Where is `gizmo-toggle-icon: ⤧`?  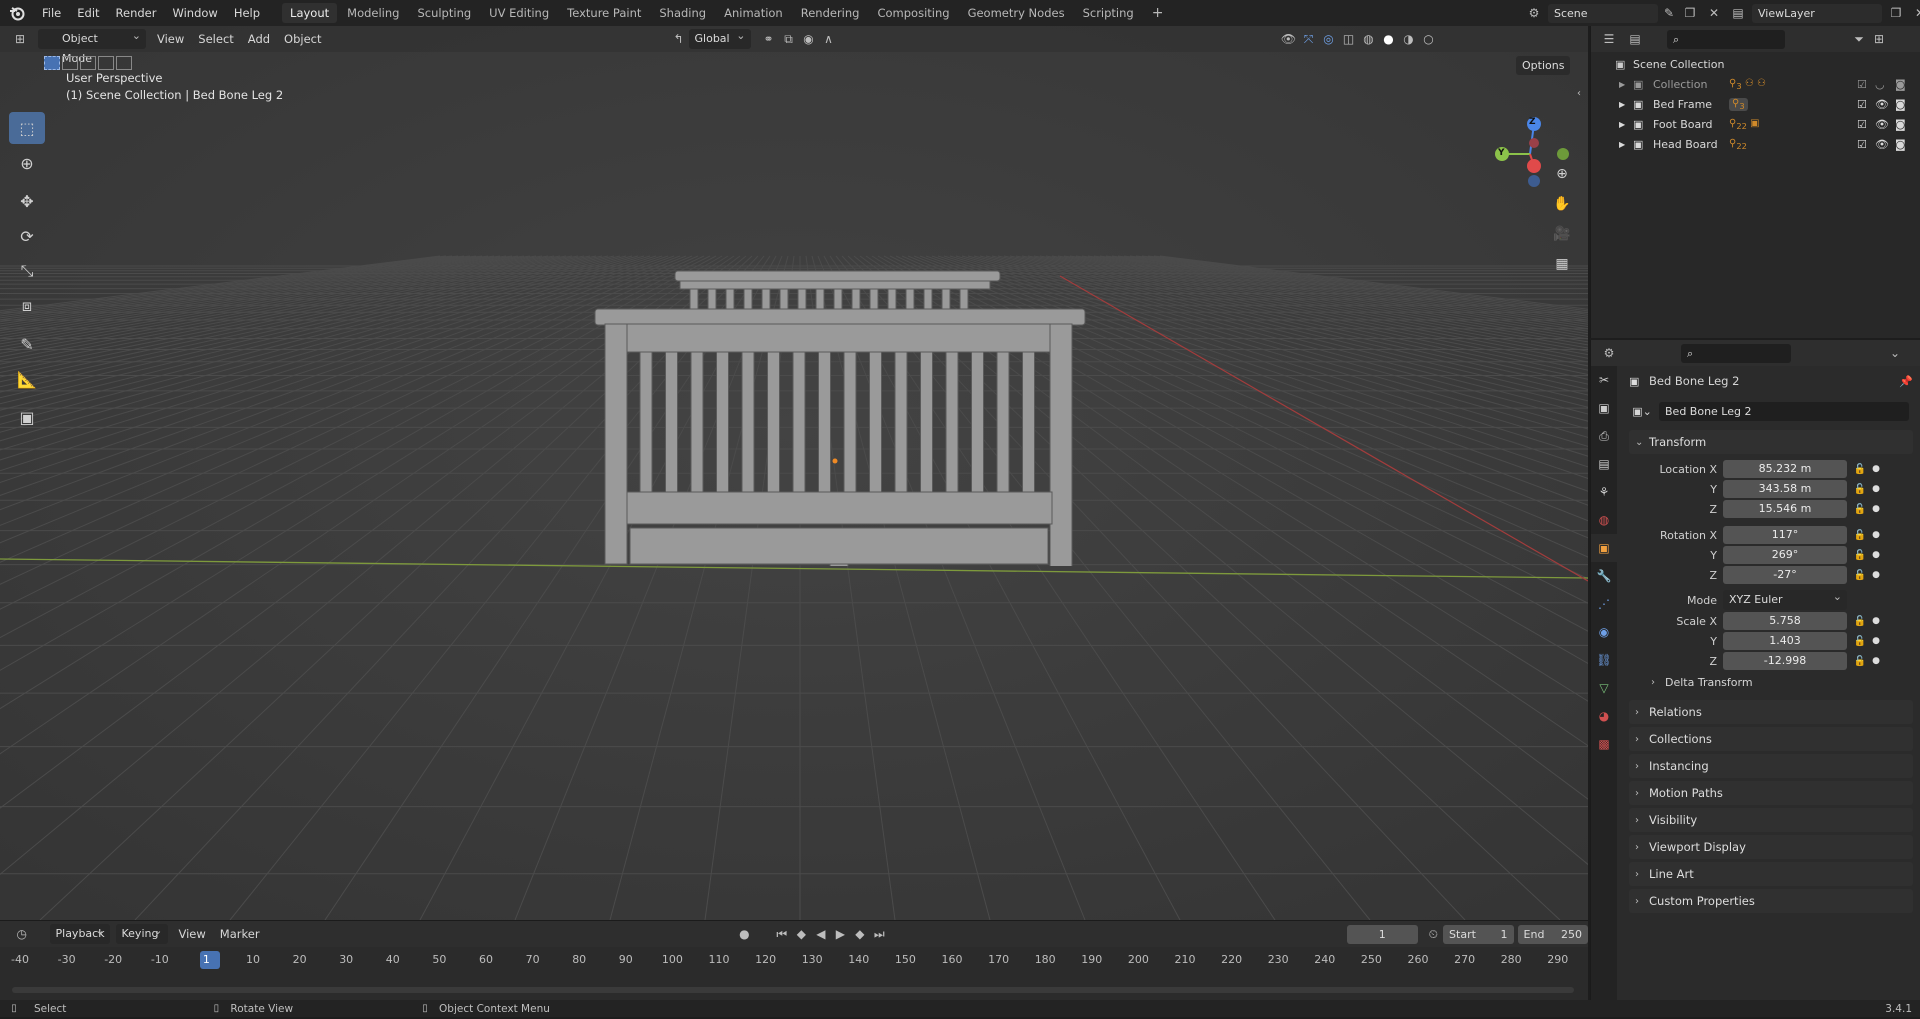
gizmo-toggle-icon: ⤧ is located at coordinates (1309, 39).